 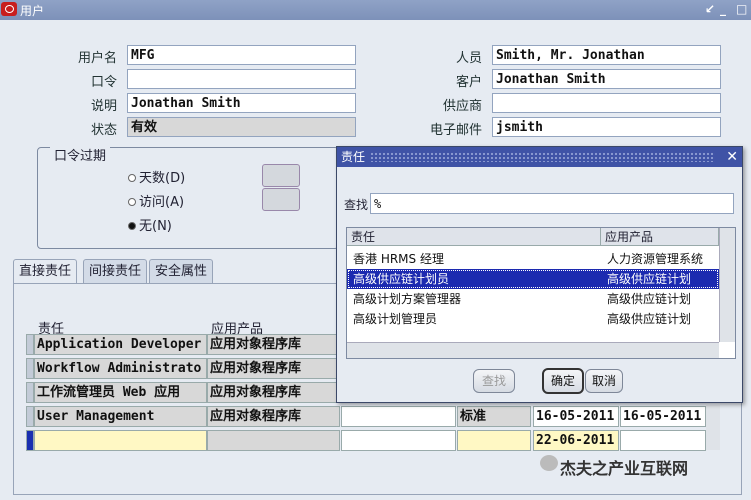 I want to click on grid-cell-to-date: 16-05-2011, so click(x=663, y=416).